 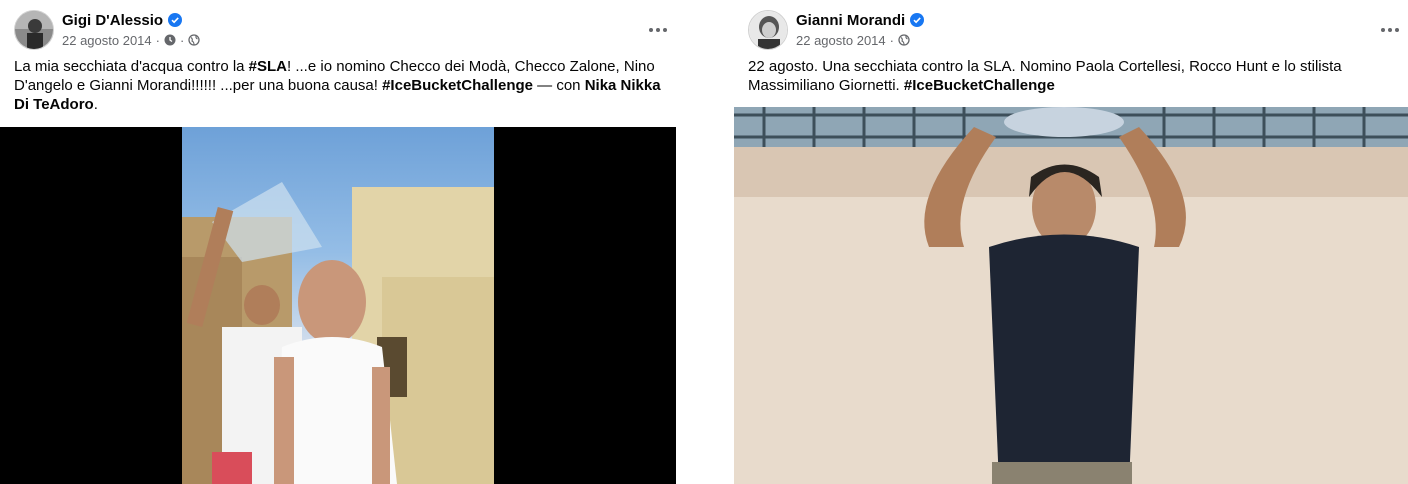 I want to click on post-header: Gigi D'Alessio 22 agosto 2014 · ·, so click(x=345, y=30).